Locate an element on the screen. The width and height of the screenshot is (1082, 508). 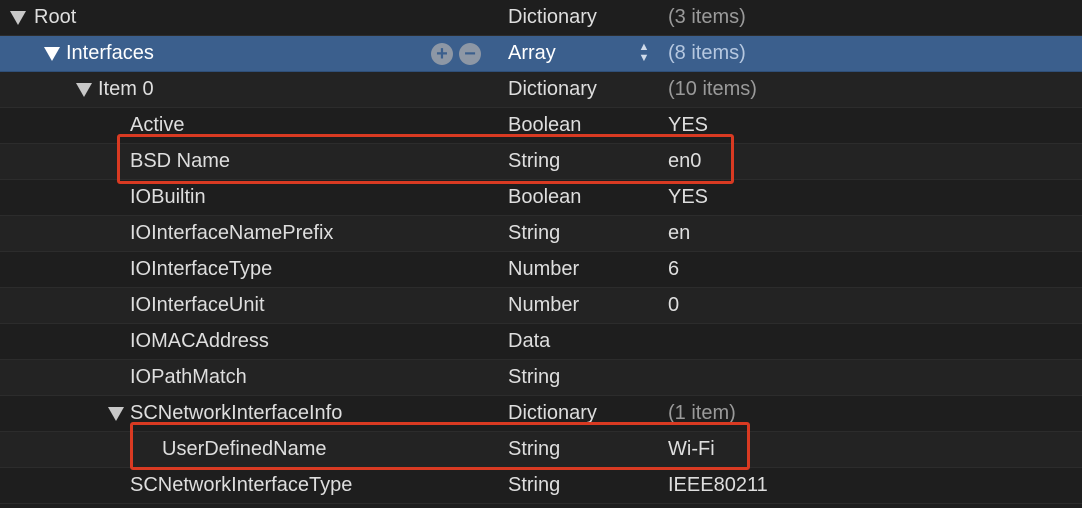
row-value: IEEE80211 is located at coordinates (718, 485).